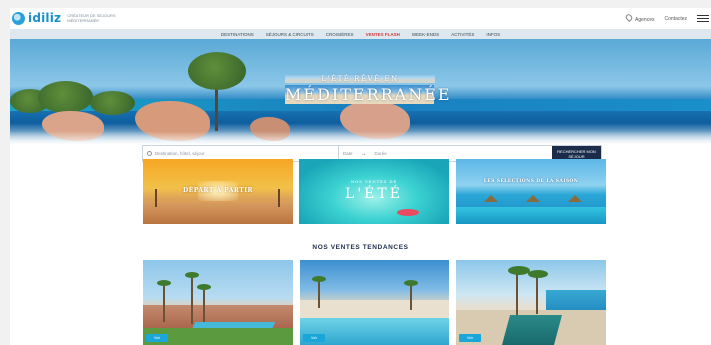 The image size is (711, 345). I want to click on hero-fade, so click(360, 137).